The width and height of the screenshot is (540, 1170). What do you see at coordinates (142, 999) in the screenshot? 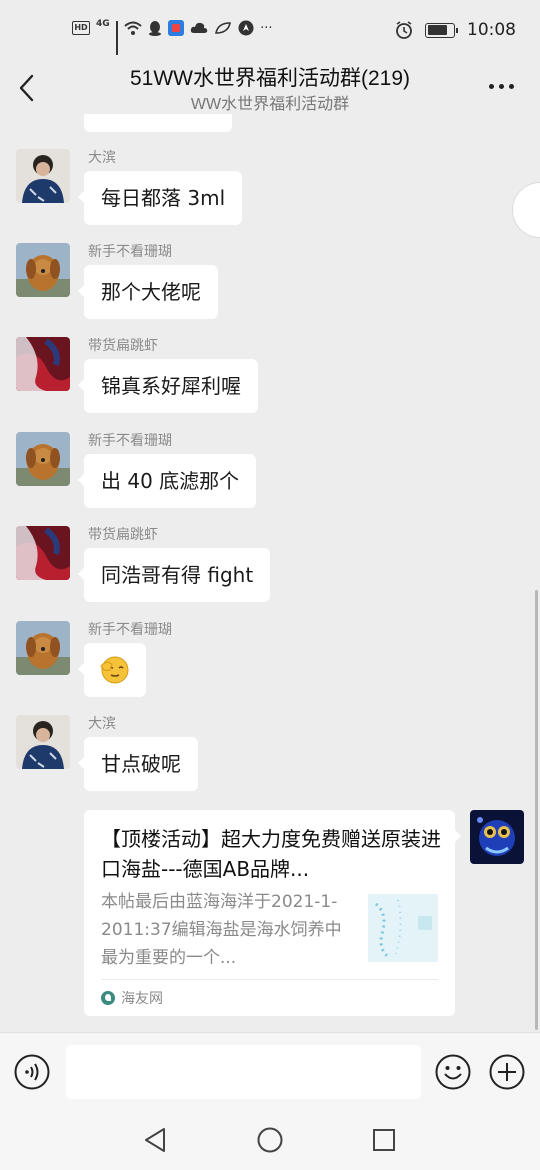
I see `card-source-name: 海友网` at bounding box center [142, 999].